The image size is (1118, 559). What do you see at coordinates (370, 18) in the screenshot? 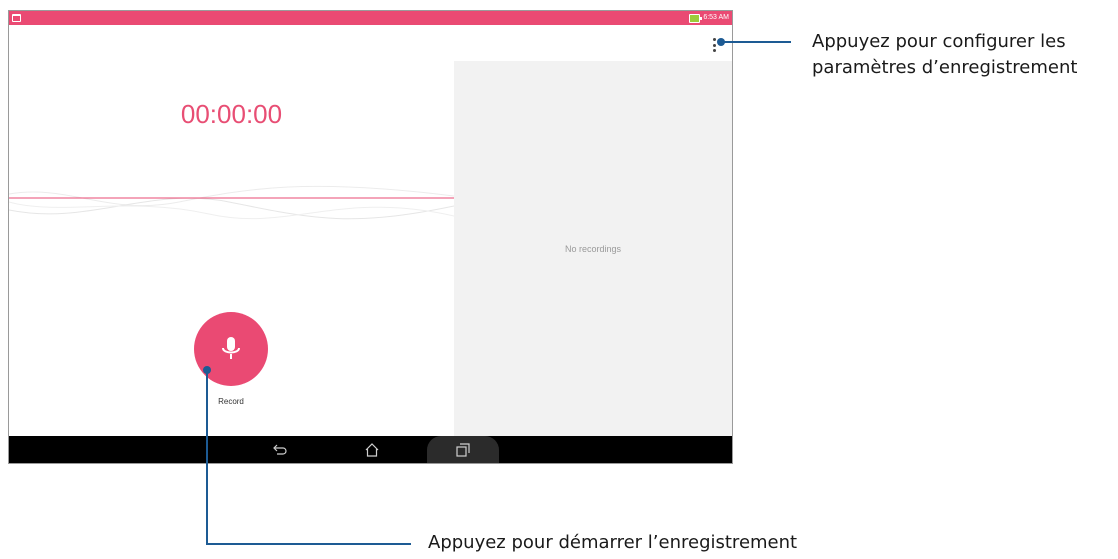
I see `status-bar: 6:53 AM` at bounding box center [370, 18].